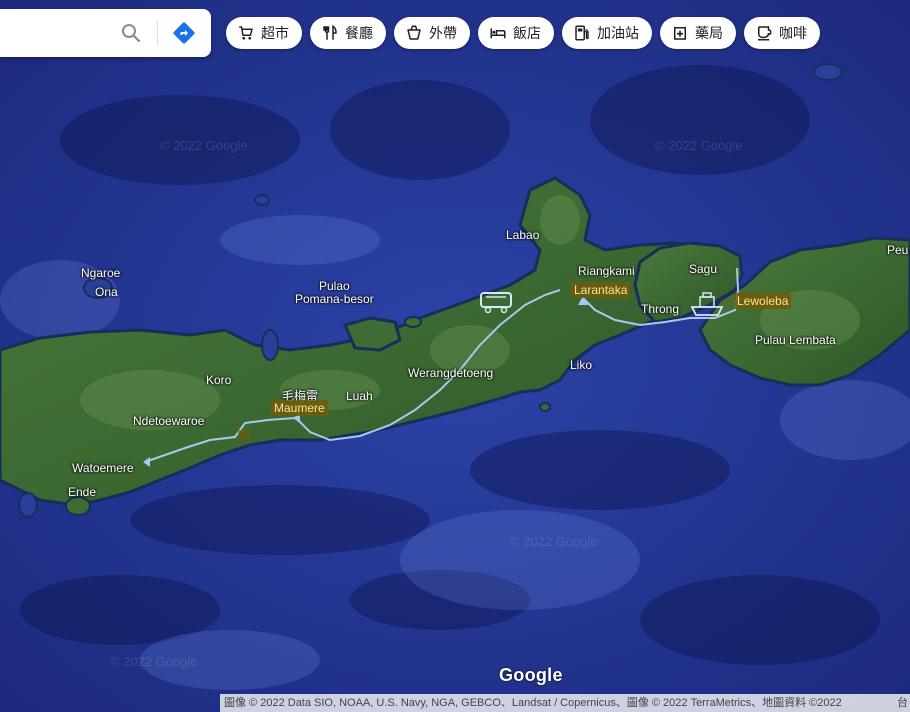  What do you see at coordinates (157, 33) in the screenshot?
I see `search-divider` at bounding box center [157, 33].